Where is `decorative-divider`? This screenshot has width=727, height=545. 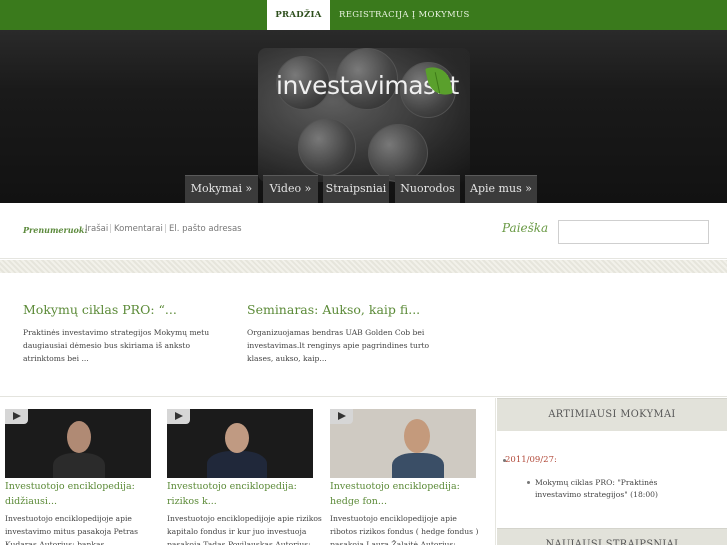
decorative-divider is located at coordinates (363, 266).